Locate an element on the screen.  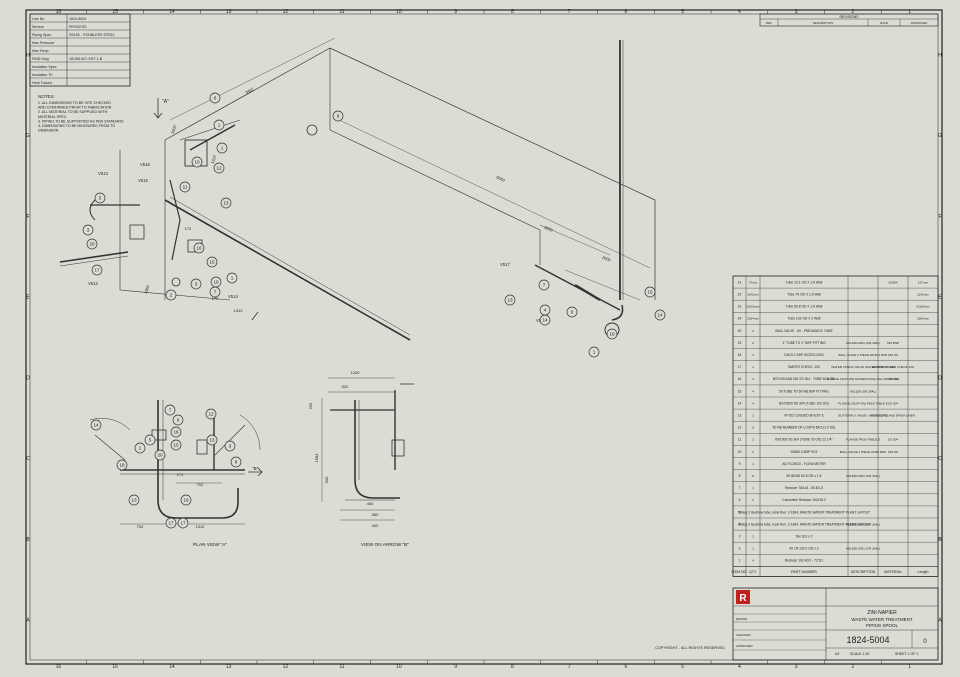
info-label: Piping Spec is located at coordinates (41, 35).